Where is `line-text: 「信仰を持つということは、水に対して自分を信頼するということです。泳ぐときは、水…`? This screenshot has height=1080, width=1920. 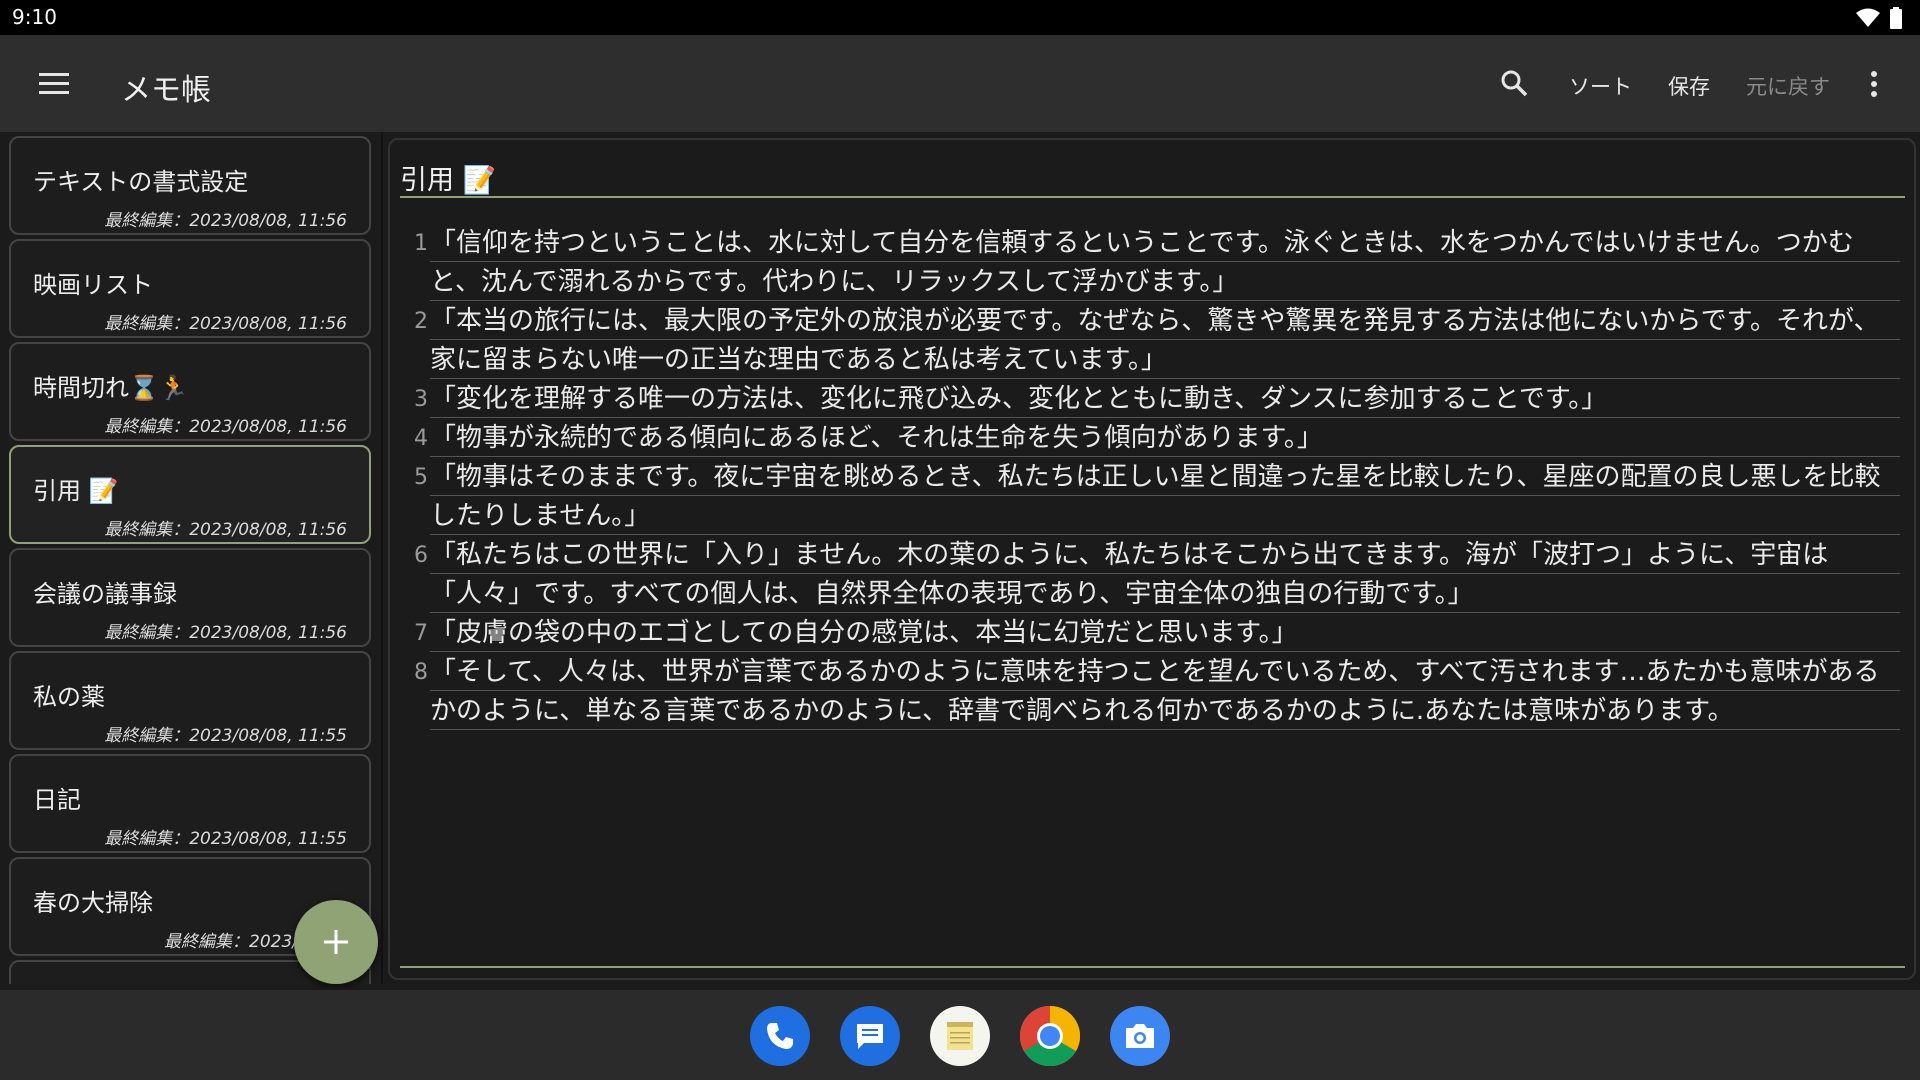
line-text: 「信仰を持つということは、水に対して自分を信頼するということです。泳ぐときは、水… is located at coordinates (1165, 263).